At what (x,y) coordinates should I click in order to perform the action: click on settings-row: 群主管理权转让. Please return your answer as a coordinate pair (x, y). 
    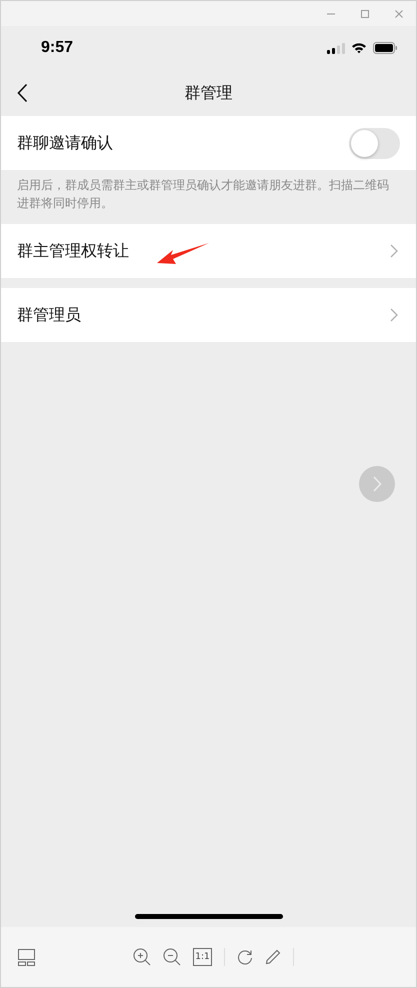
    Looking at the image, I should click on (208, 251).